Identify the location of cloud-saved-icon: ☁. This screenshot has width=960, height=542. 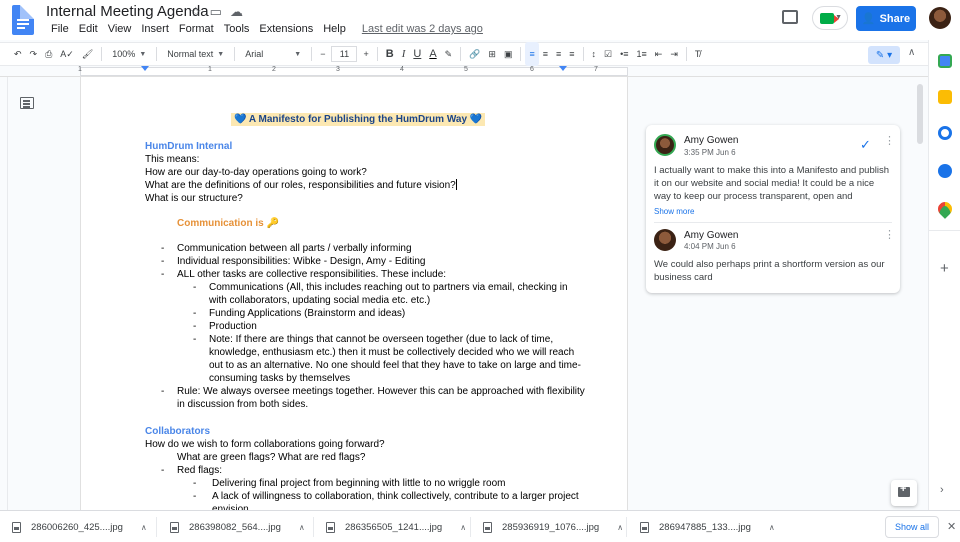
(236, 12).